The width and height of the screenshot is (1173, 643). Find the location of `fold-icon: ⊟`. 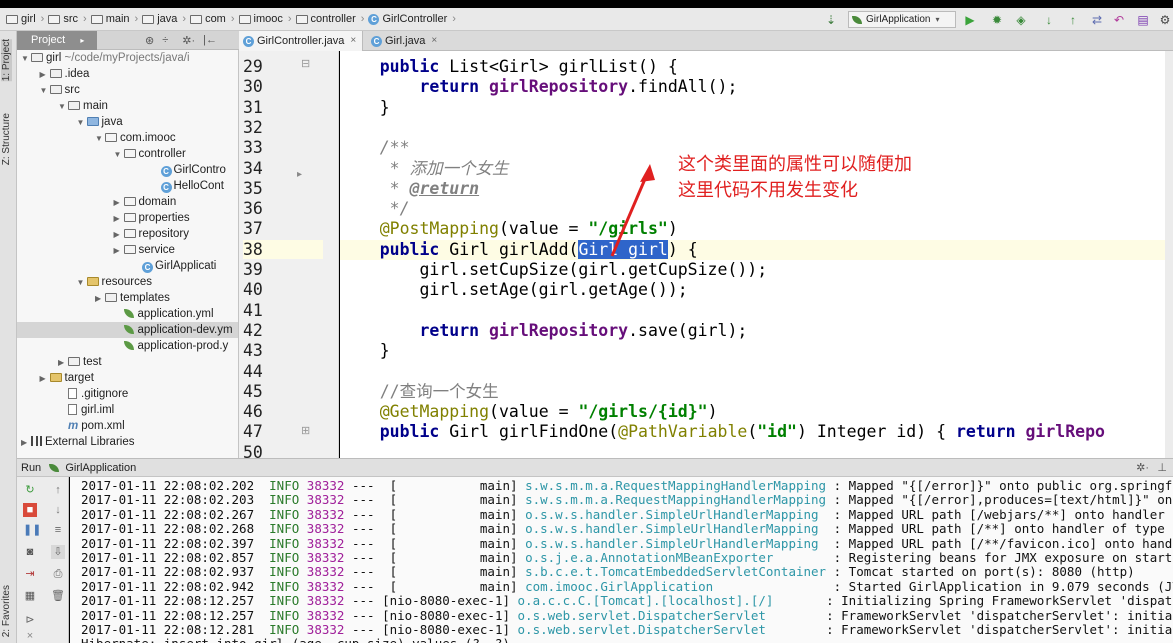

fold-icon: ⊟ is located at coordinates (305, 63).